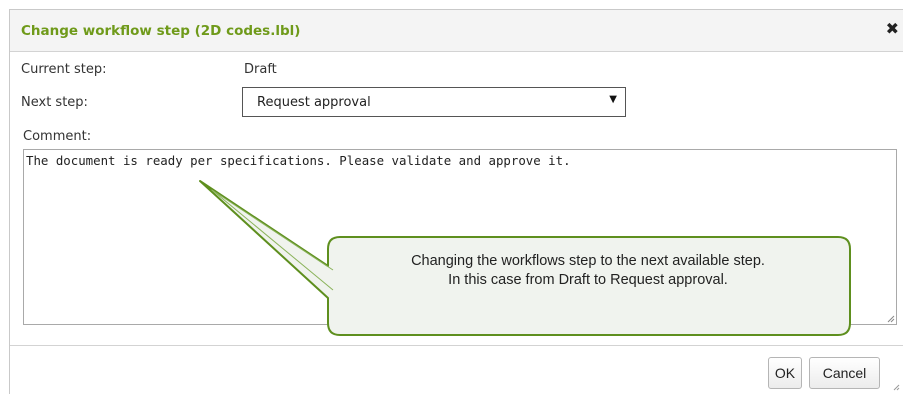  What do you see at coordinates (64, 69) in the screenshot?
I see `current-step-label: Current step:` at bounding box center [64, 69].